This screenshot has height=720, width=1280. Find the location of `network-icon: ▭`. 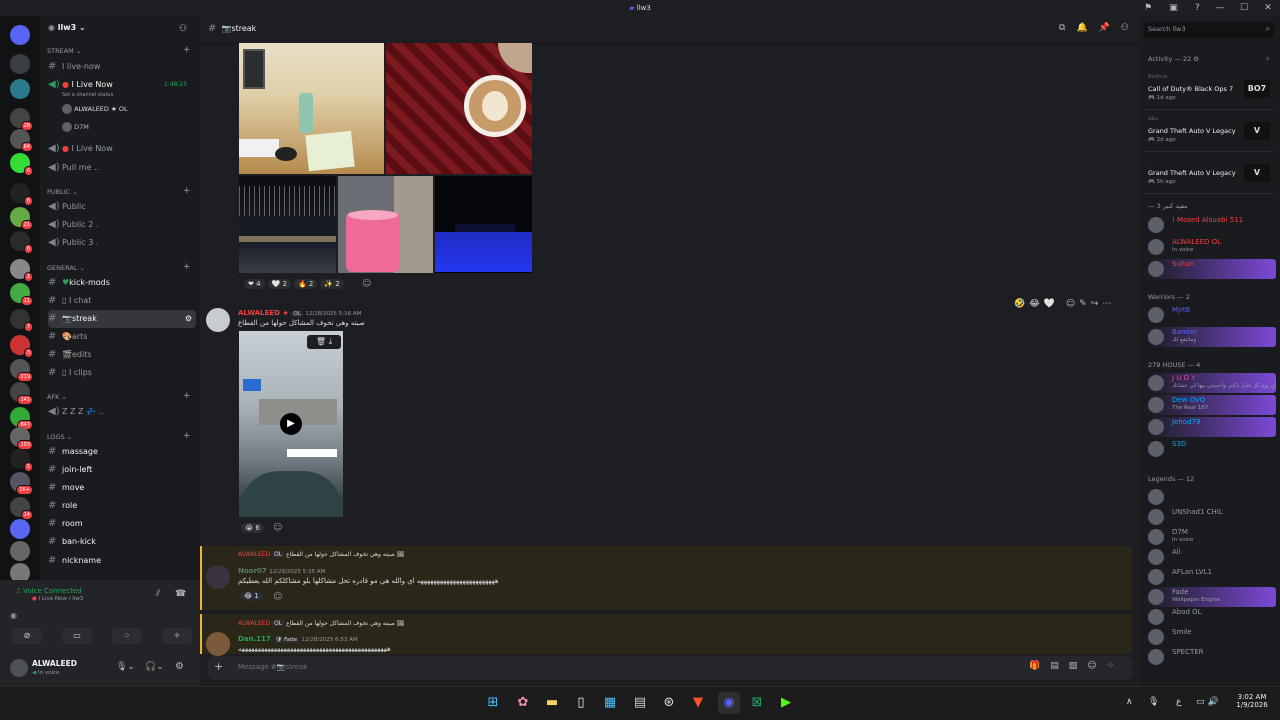

network-icon: ▭ is located at coordinates (1202, 702).